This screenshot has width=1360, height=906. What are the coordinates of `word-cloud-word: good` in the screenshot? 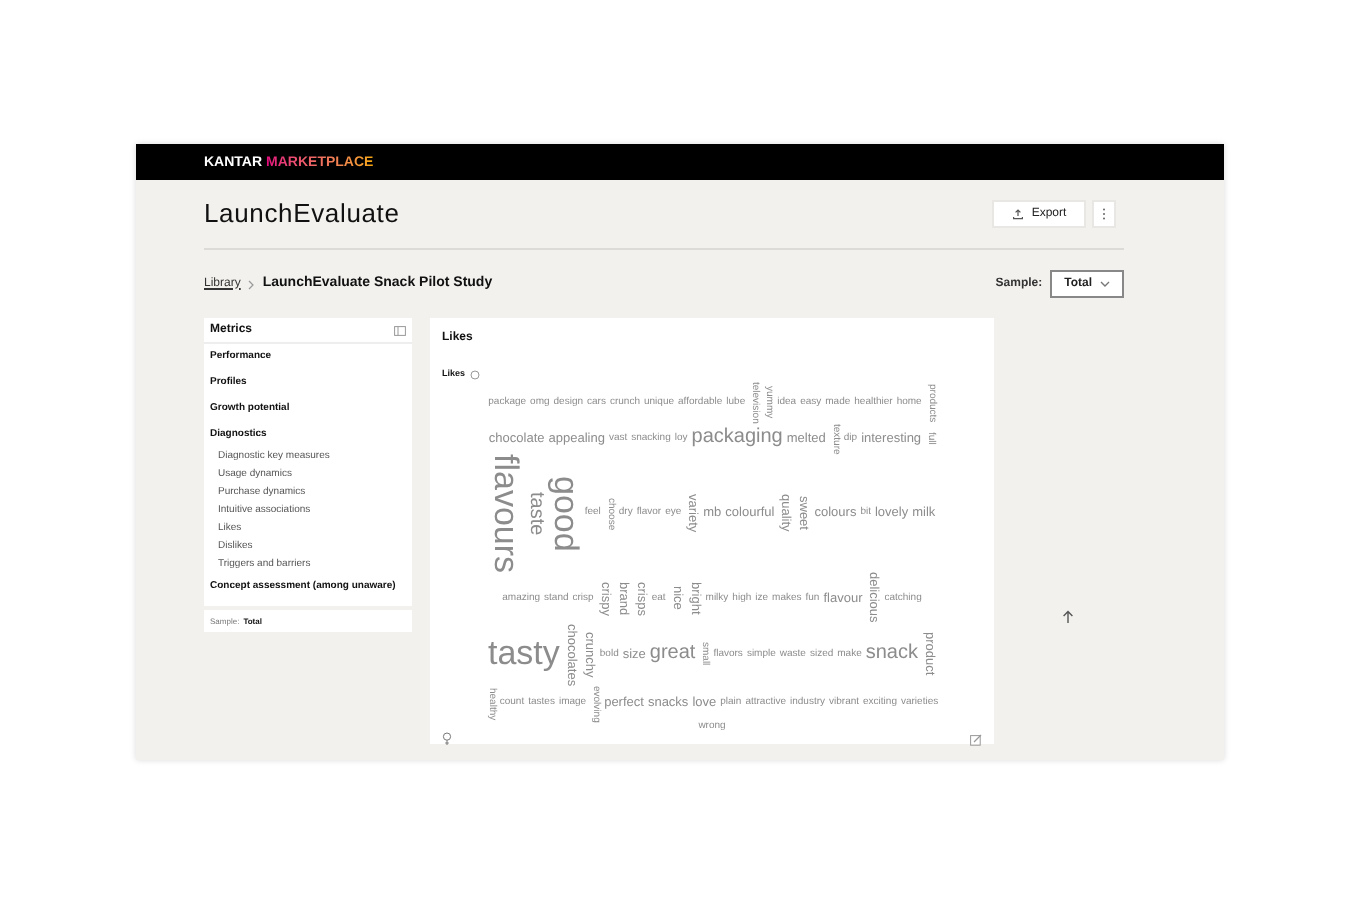 It's located at (564, 513).